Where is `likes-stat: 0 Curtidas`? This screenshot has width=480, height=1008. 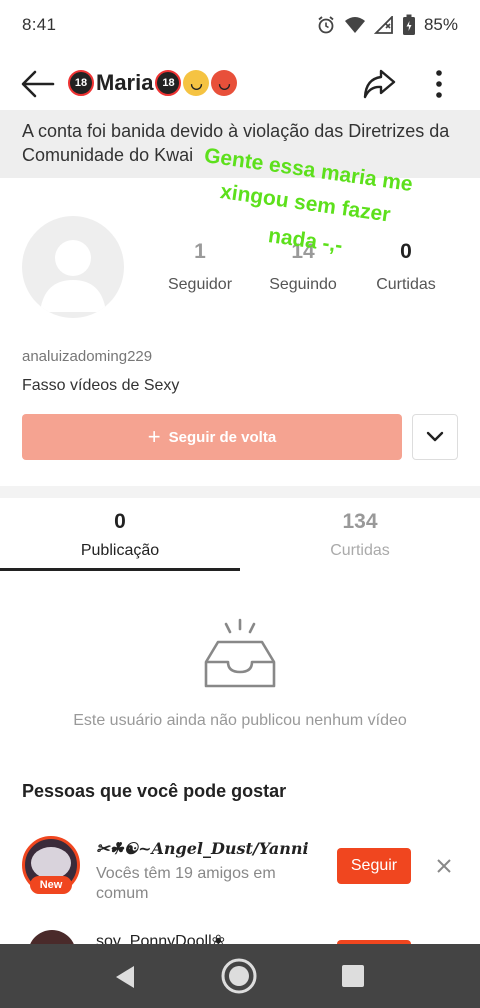
likes-stat: 0 Curtidas is located at coordinates (406, 267).